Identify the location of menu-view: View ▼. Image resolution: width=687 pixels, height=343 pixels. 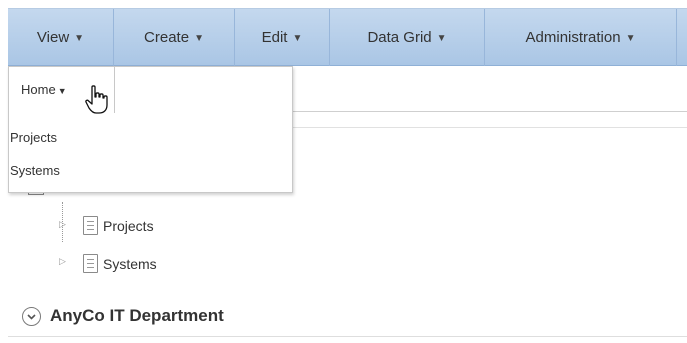
(61, 37).